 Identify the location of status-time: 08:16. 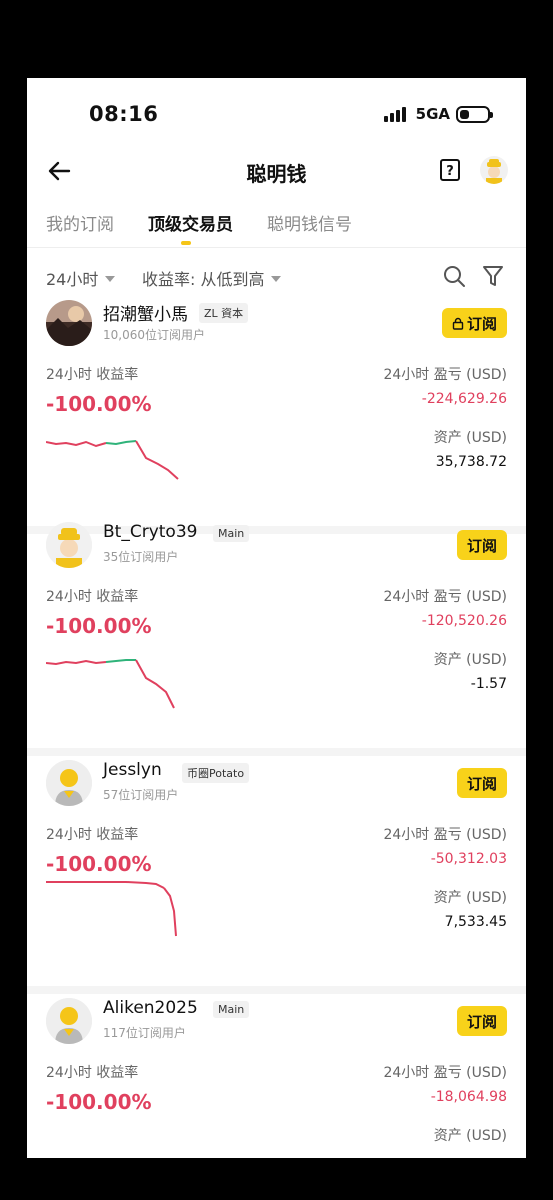
(124, 114).